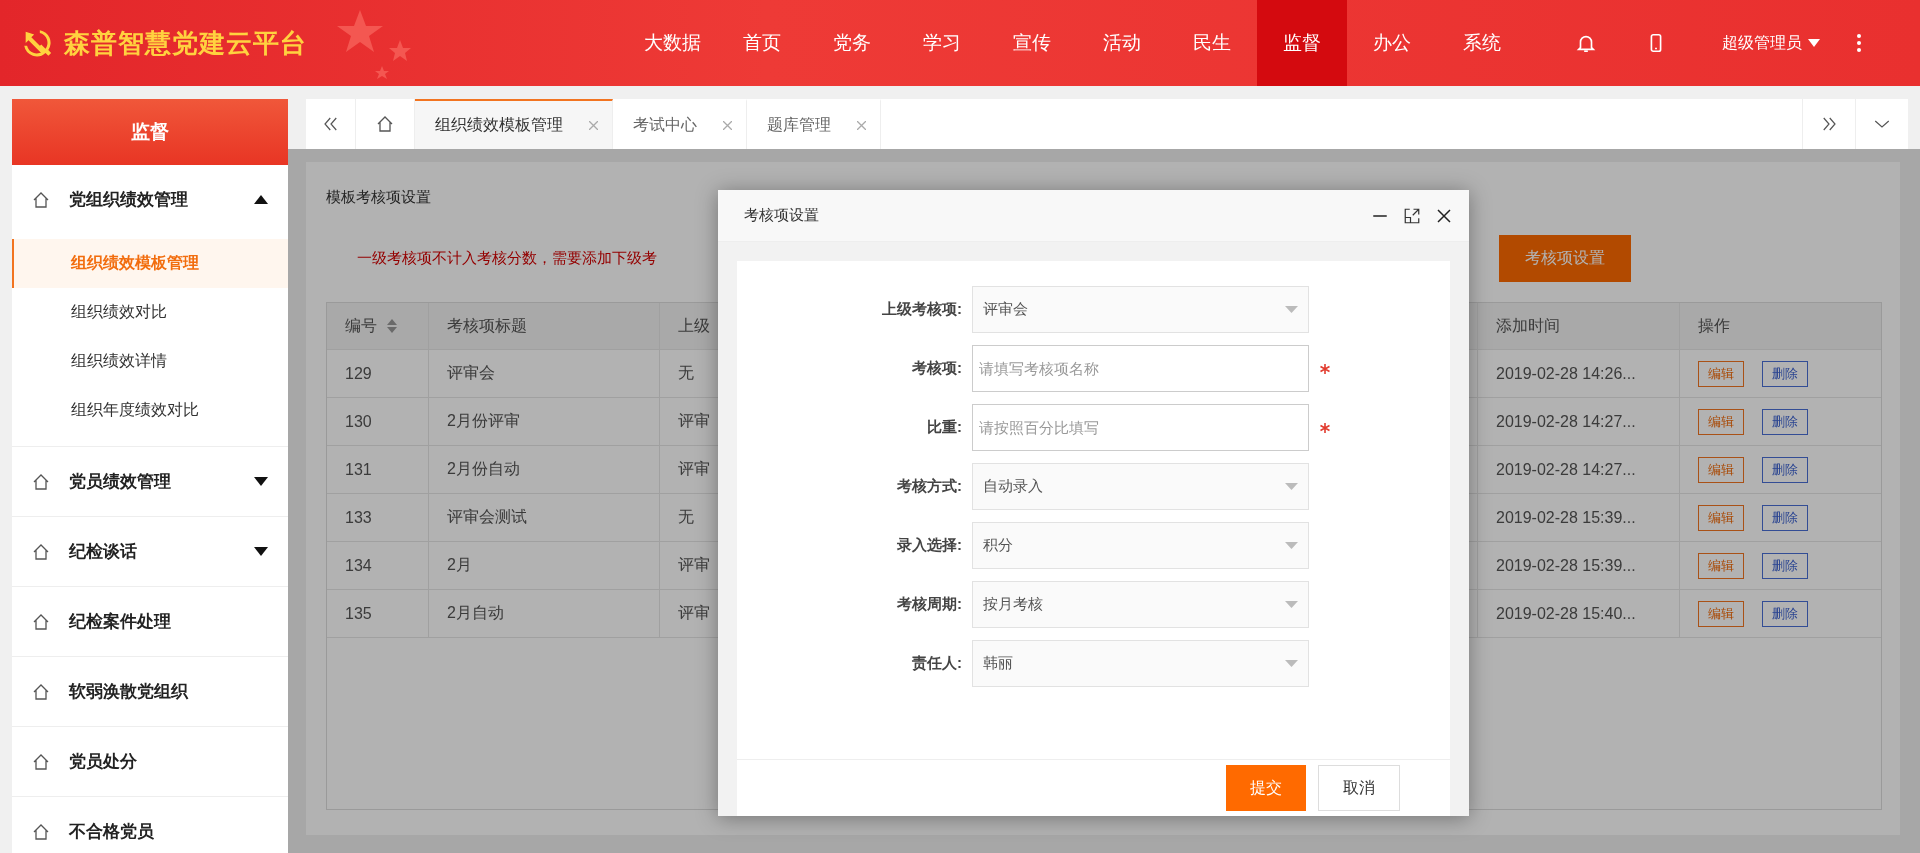  What do you see at coordinates (544, 565) in the screenshot?
I see `table-cell: 2月` at bounding box center [544, 565].